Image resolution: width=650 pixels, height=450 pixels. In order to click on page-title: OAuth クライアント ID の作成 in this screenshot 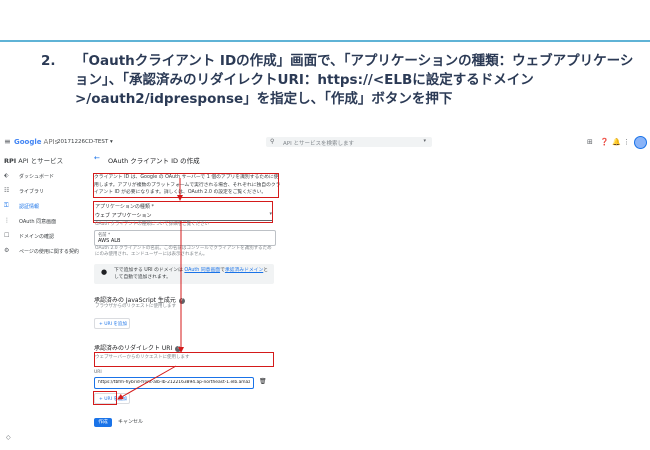, I will do `click(154, 161)`.